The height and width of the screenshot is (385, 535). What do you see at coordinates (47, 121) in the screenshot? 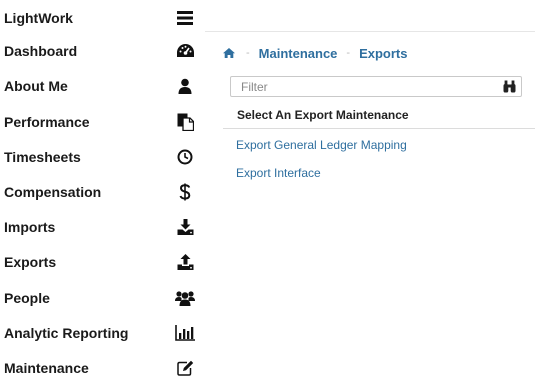
I see `sidebar-item-label: Performance` at bounding box center [47, 121].